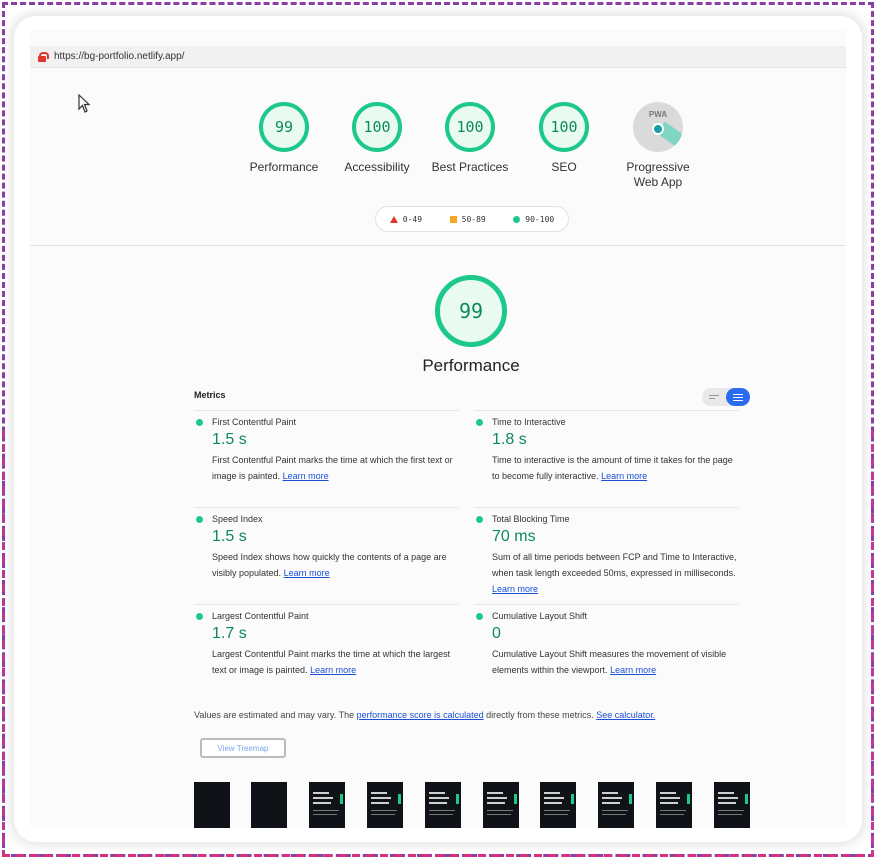 This screenshot has width=876, height=859. I want to click on legend-pass: 90-100, so click(533, 219).